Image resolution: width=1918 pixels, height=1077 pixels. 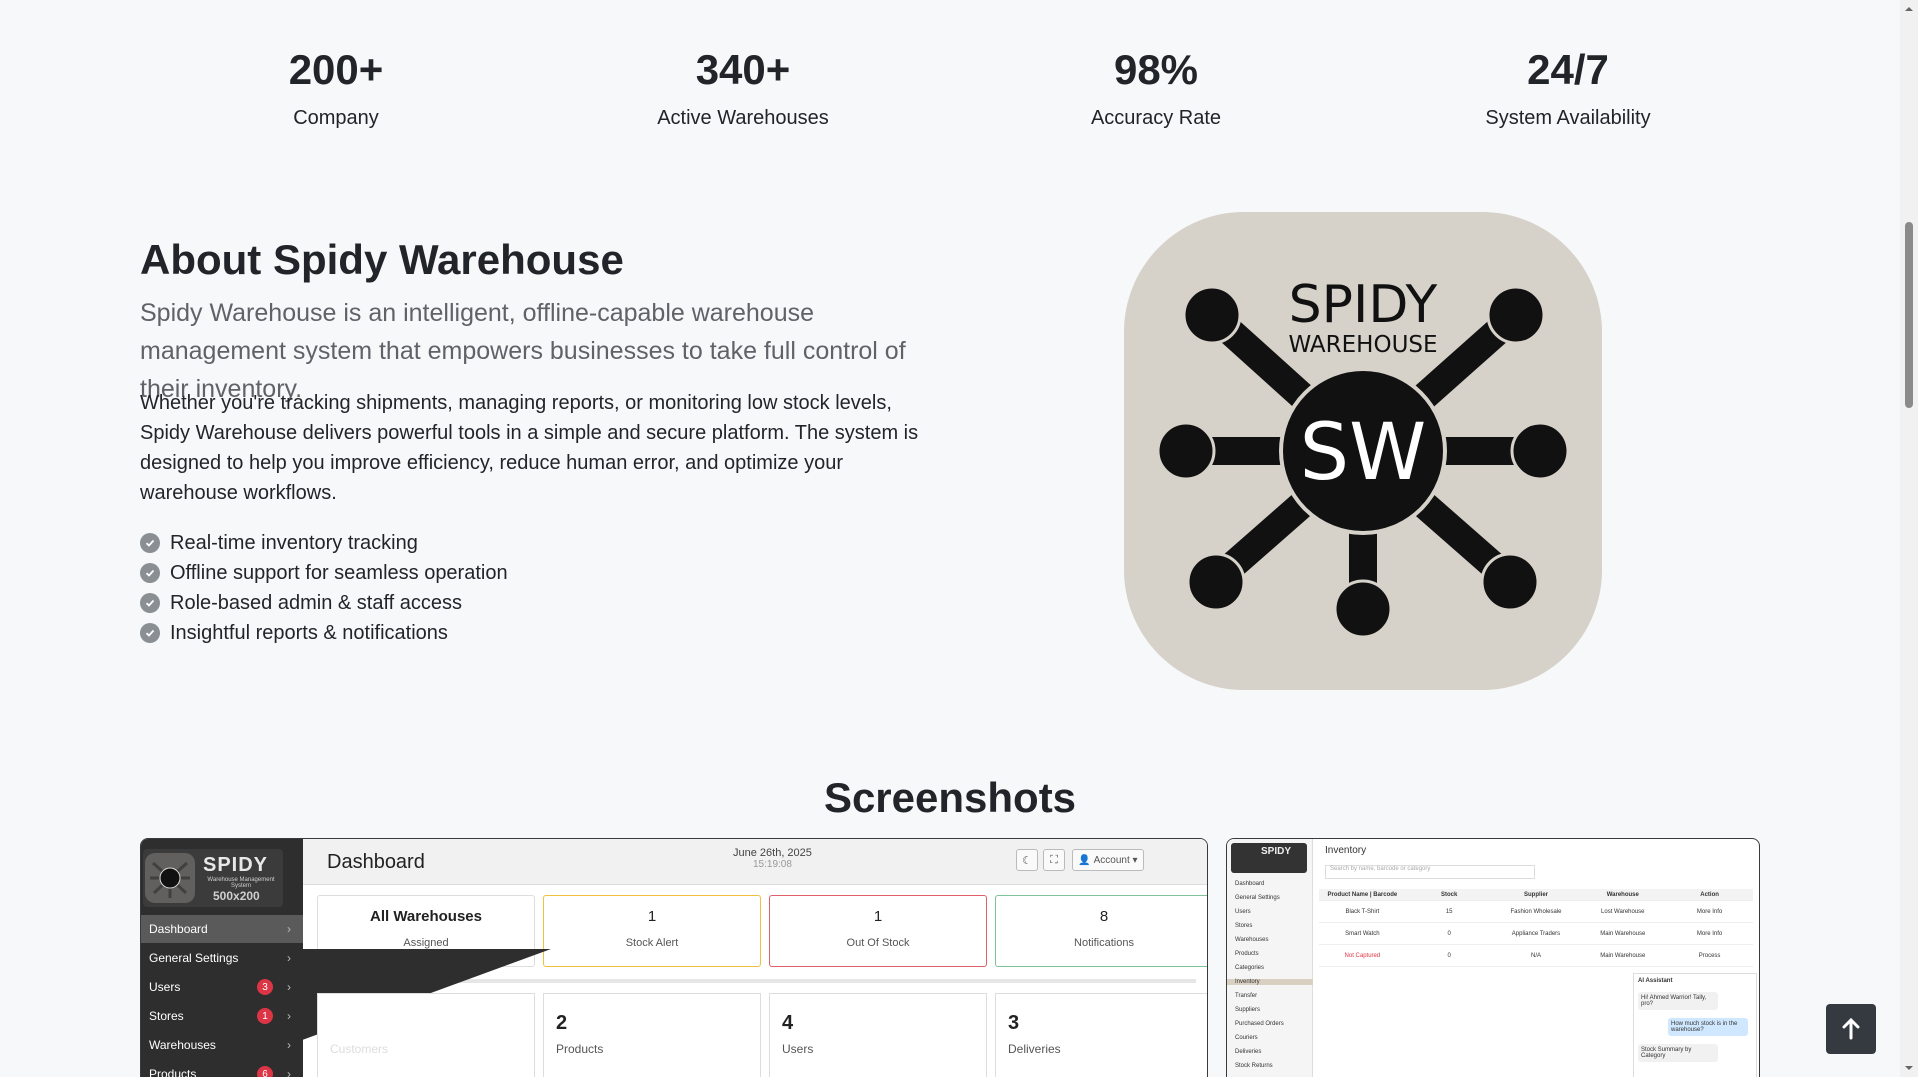 What do you see at coordinates (772, 864) in the screenshot?
I see `dash-time: 15:19:08` at bounding box center [772, 864].